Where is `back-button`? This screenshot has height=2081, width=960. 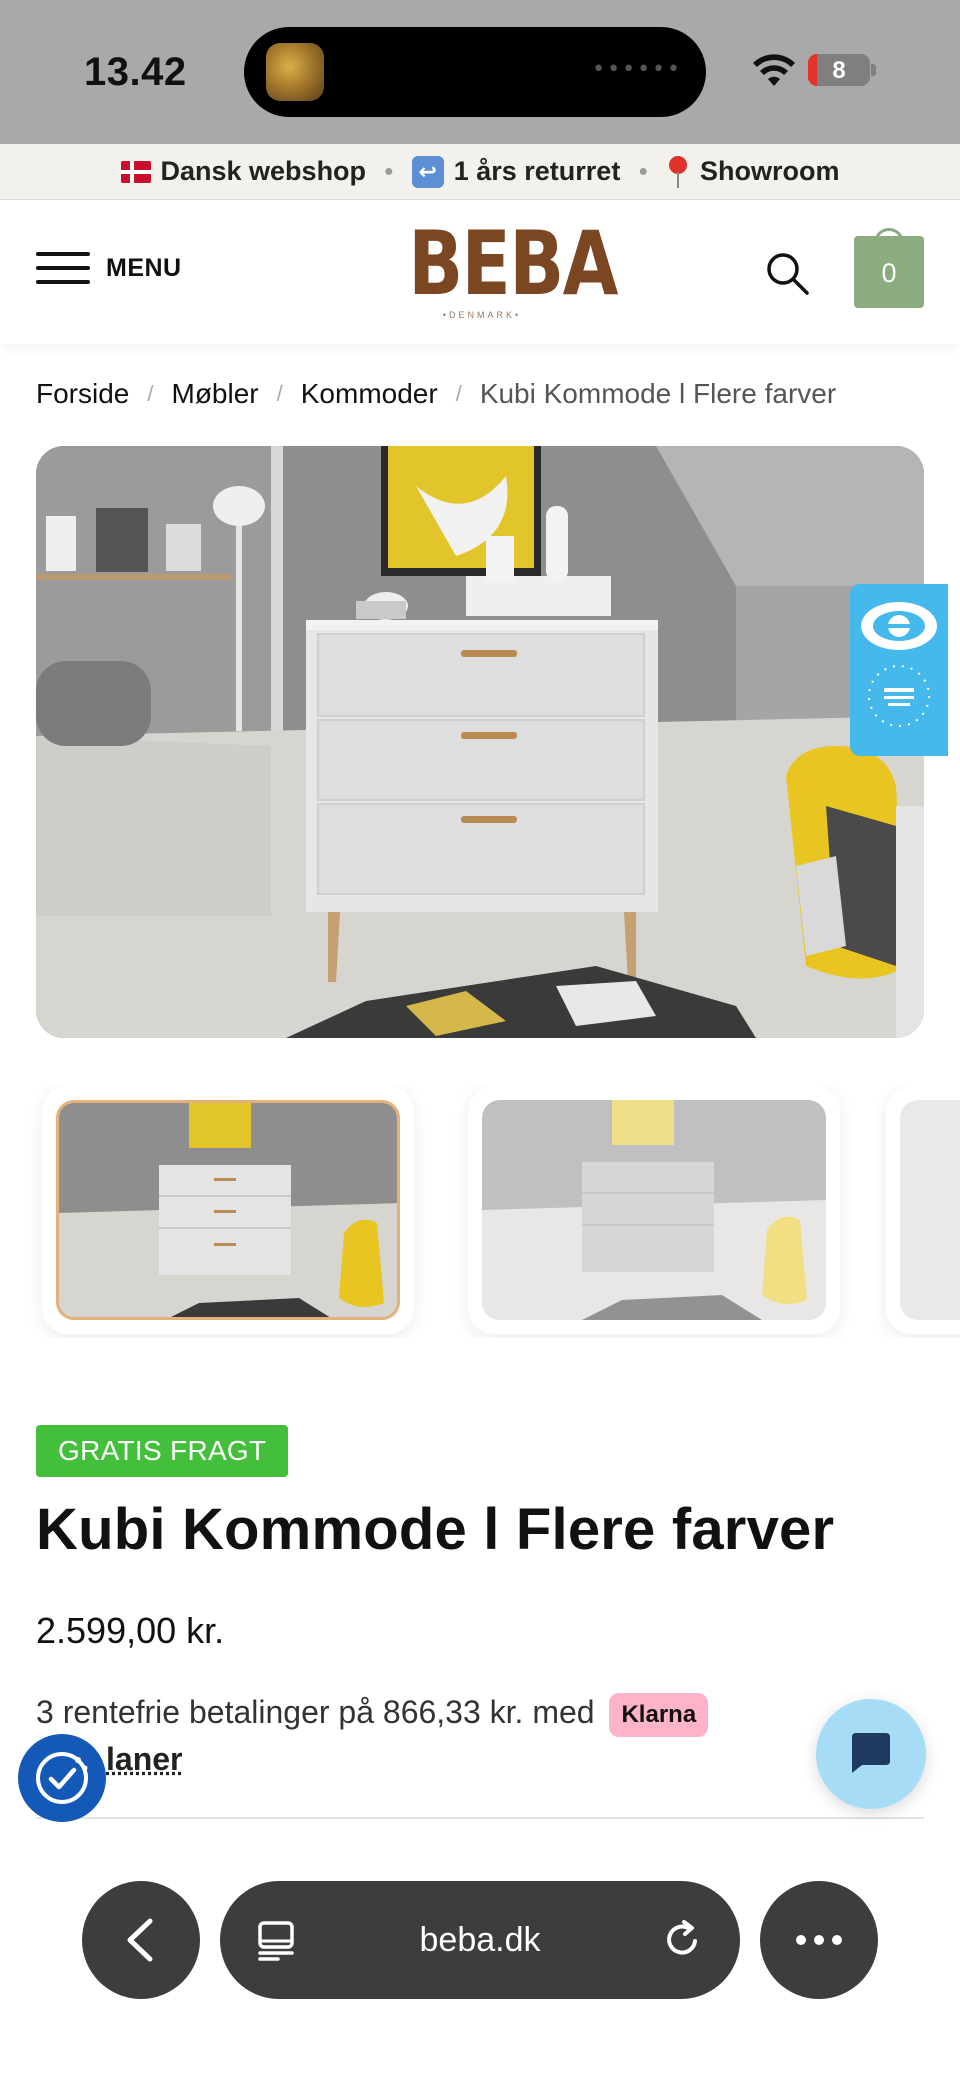 back-button is located at coordinates (141, 1940).